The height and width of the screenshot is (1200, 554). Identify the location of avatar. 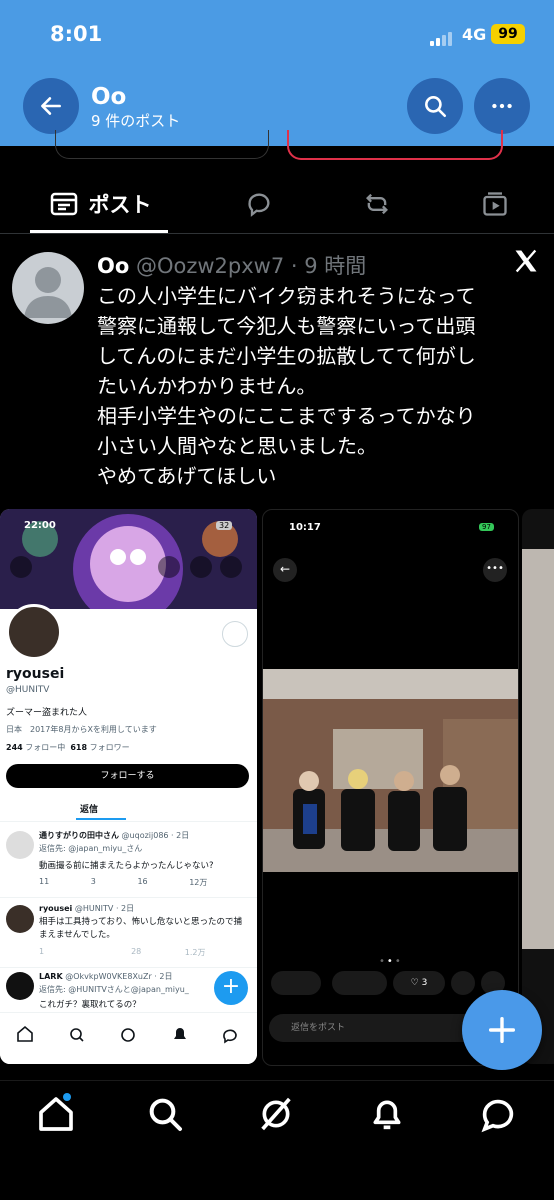
(48, 288).